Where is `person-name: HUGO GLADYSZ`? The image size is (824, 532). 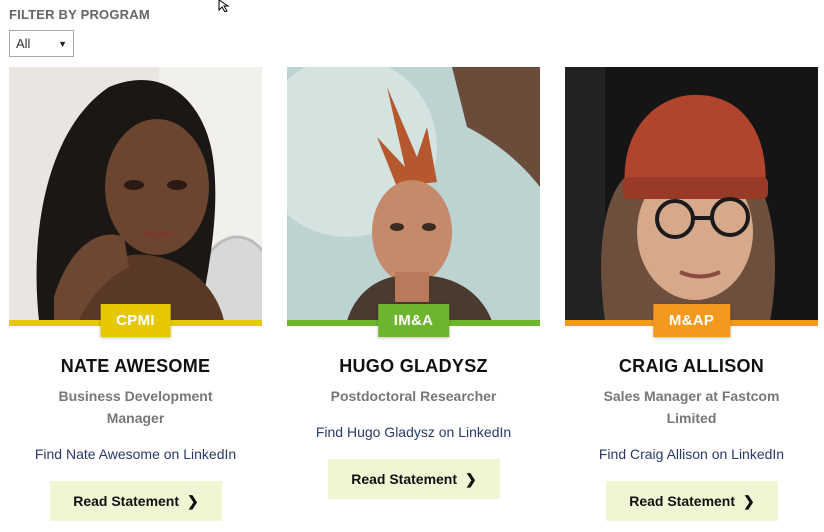
person-name: HUGO GLADYSZ is located at coordinates (413, 366).